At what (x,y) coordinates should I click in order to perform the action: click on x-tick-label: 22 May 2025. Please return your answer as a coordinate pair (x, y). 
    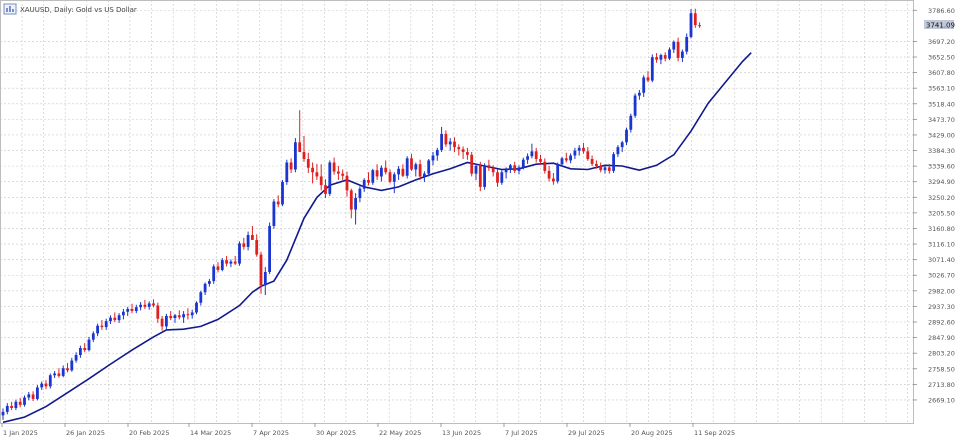
    Looking at the image, I should click on (400, 433).